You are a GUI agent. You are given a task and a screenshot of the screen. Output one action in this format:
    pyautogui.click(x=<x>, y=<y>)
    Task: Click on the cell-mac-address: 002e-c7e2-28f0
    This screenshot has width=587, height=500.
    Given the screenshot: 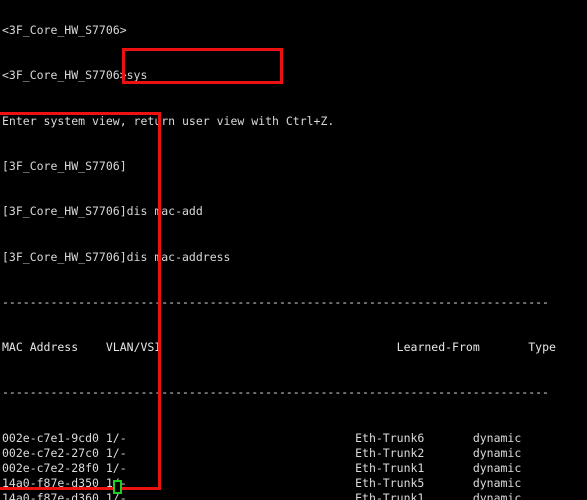 What is the action you would take?
    pyautogui.click(x=54, y=467)
    